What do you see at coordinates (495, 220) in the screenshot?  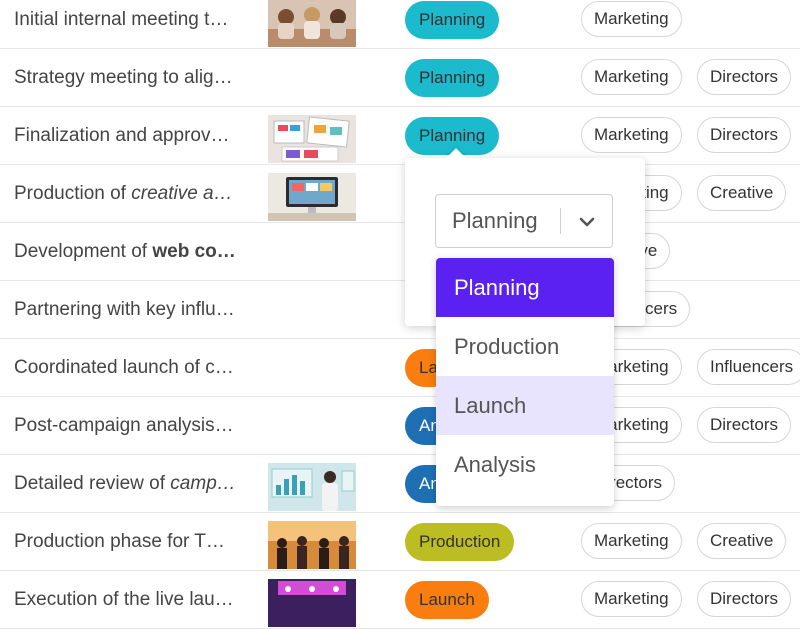 I see `status-select-value: Planning` at bounding box center [495, 220].